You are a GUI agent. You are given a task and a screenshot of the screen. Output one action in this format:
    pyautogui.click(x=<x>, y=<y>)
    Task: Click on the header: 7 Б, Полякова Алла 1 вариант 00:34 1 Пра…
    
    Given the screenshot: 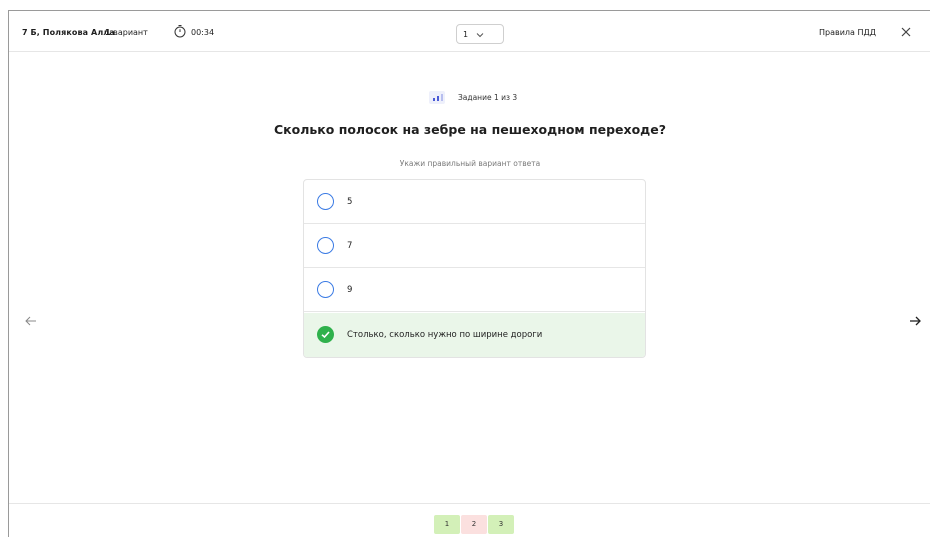 What is the action you would take?
    pyautogui.click(x=469, y=31)
    